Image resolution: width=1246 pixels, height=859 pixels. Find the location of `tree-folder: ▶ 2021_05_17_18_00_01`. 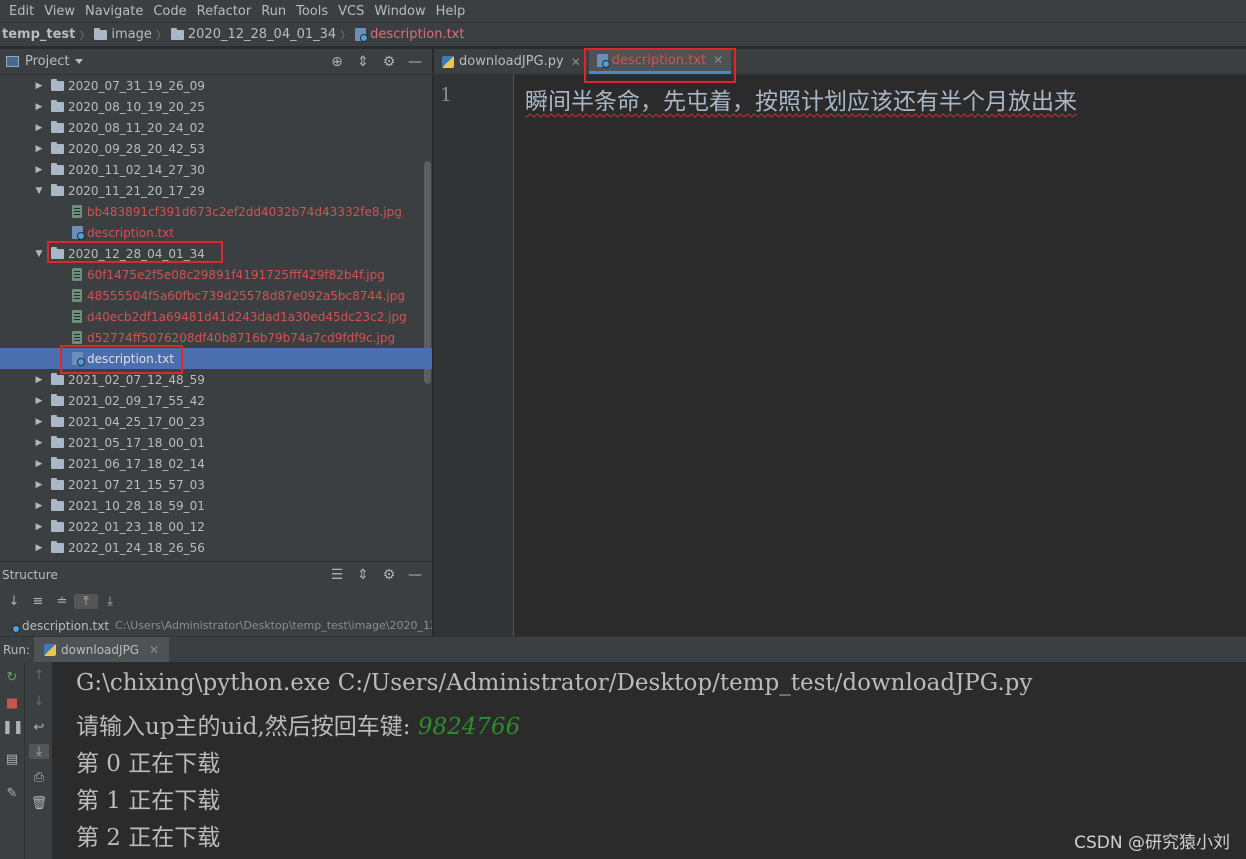

tree-folder: ▶ 2021_05_17_18_00_01 is located at coordinates (216, 442).